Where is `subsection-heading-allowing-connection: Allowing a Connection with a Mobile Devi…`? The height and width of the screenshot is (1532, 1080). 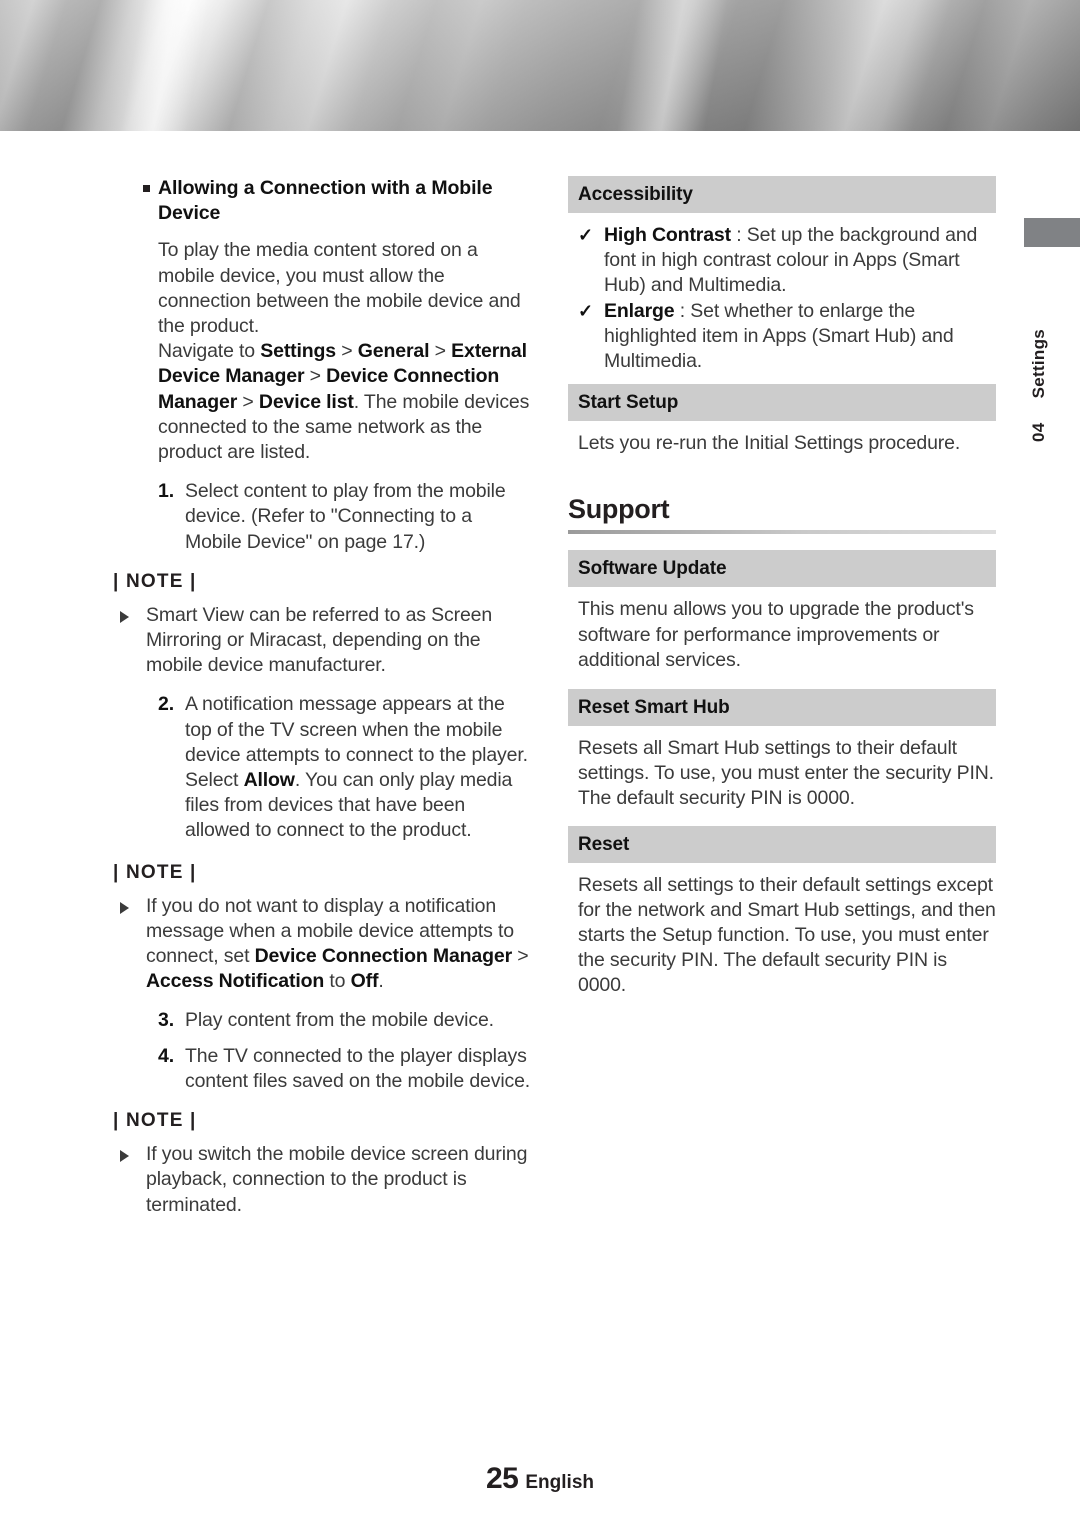 subsection-heading-allowing-connection: Allowing a Connection with a Mobile Devi… is located at coordinates (323, 201).